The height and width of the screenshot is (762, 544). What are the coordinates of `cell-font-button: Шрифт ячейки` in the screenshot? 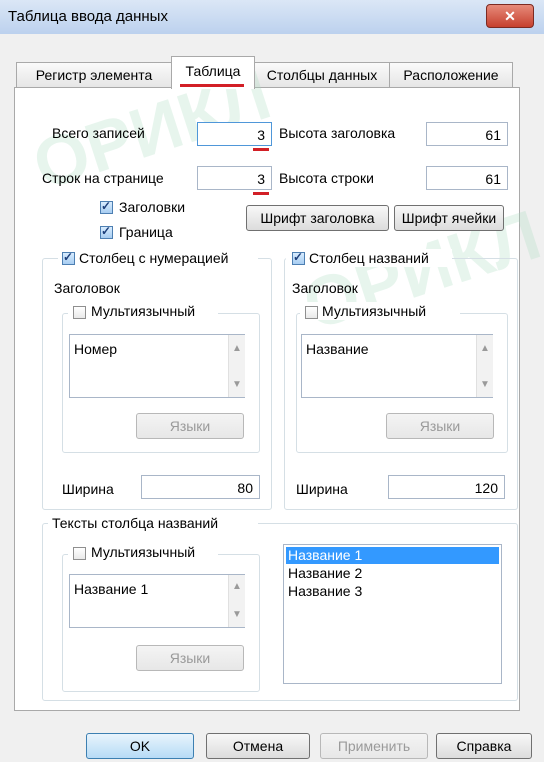 It's located at (449, 218).